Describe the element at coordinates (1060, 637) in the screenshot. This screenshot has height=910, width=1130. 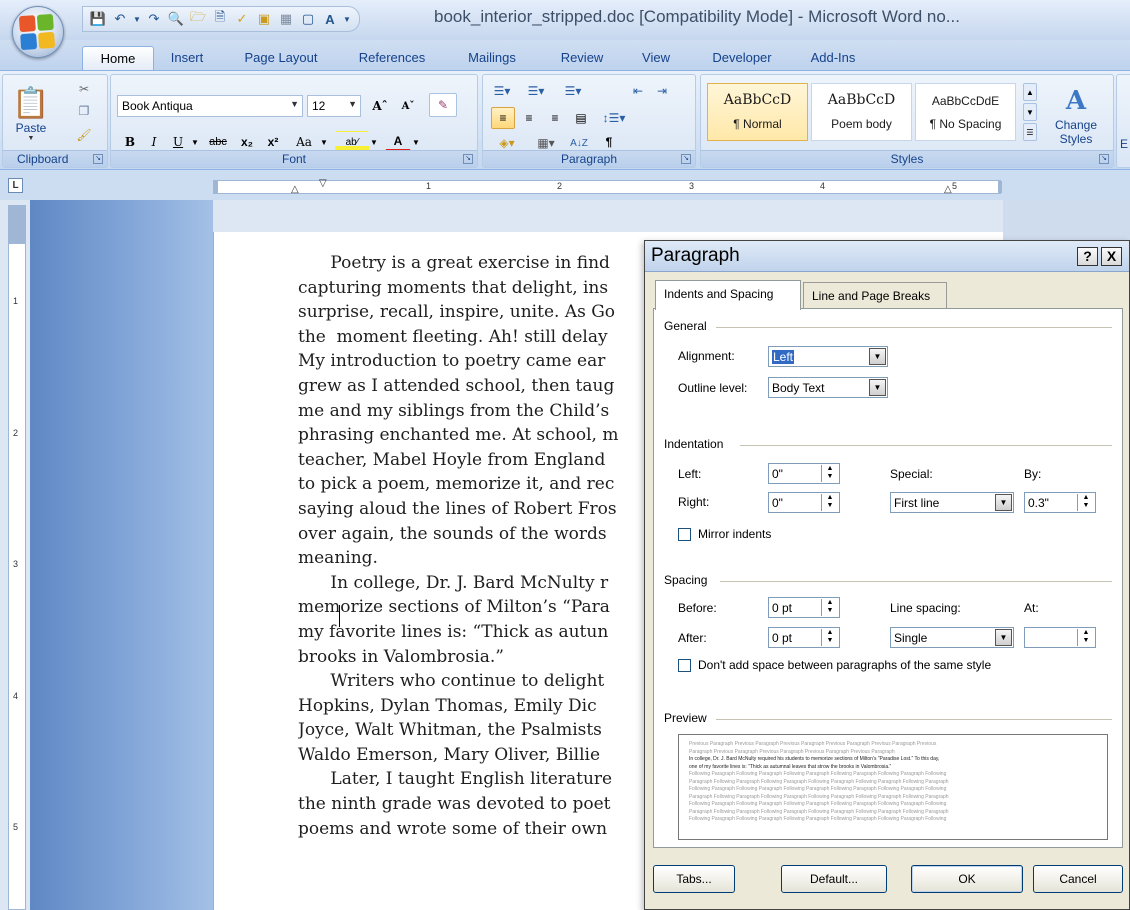
I see `at-input: ▲ ▼` at that location.